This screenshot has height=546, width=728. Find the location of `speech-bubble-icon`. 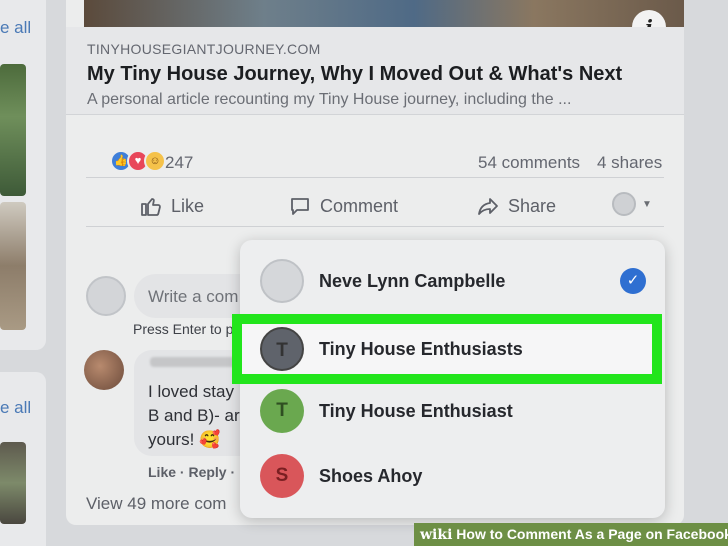

speech-bubble-icon is located at coordinates (300, 206).